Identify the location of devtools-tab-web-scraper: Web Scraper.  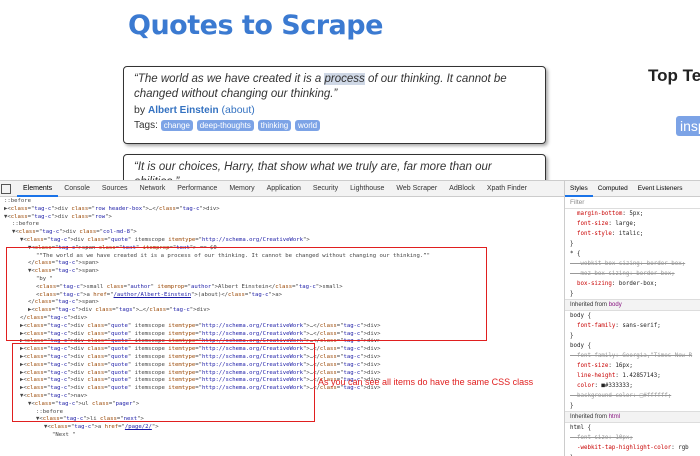
(416, 189).